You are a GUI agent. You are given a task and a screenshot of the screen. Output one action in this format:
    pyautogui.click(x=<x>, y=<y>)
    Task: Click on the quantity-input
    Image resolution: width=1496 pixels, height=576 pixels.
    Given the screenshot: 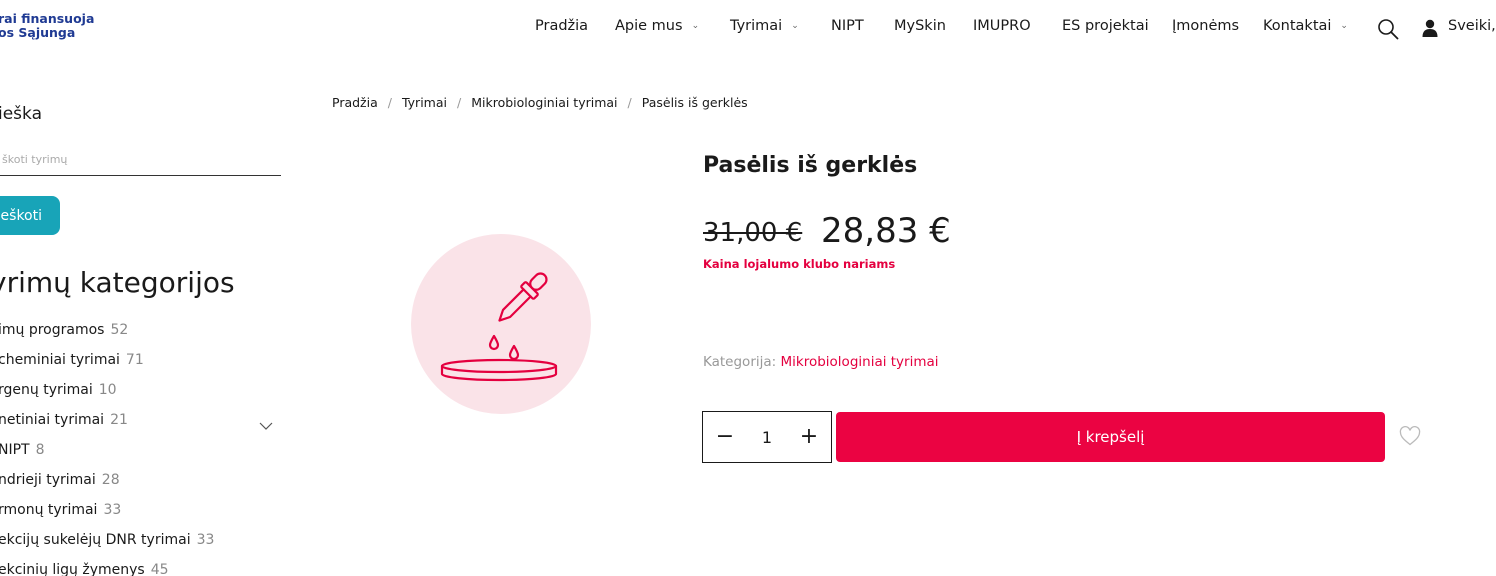 What is the action you would take?
    pyautogui.click(x=767, y=437)
    